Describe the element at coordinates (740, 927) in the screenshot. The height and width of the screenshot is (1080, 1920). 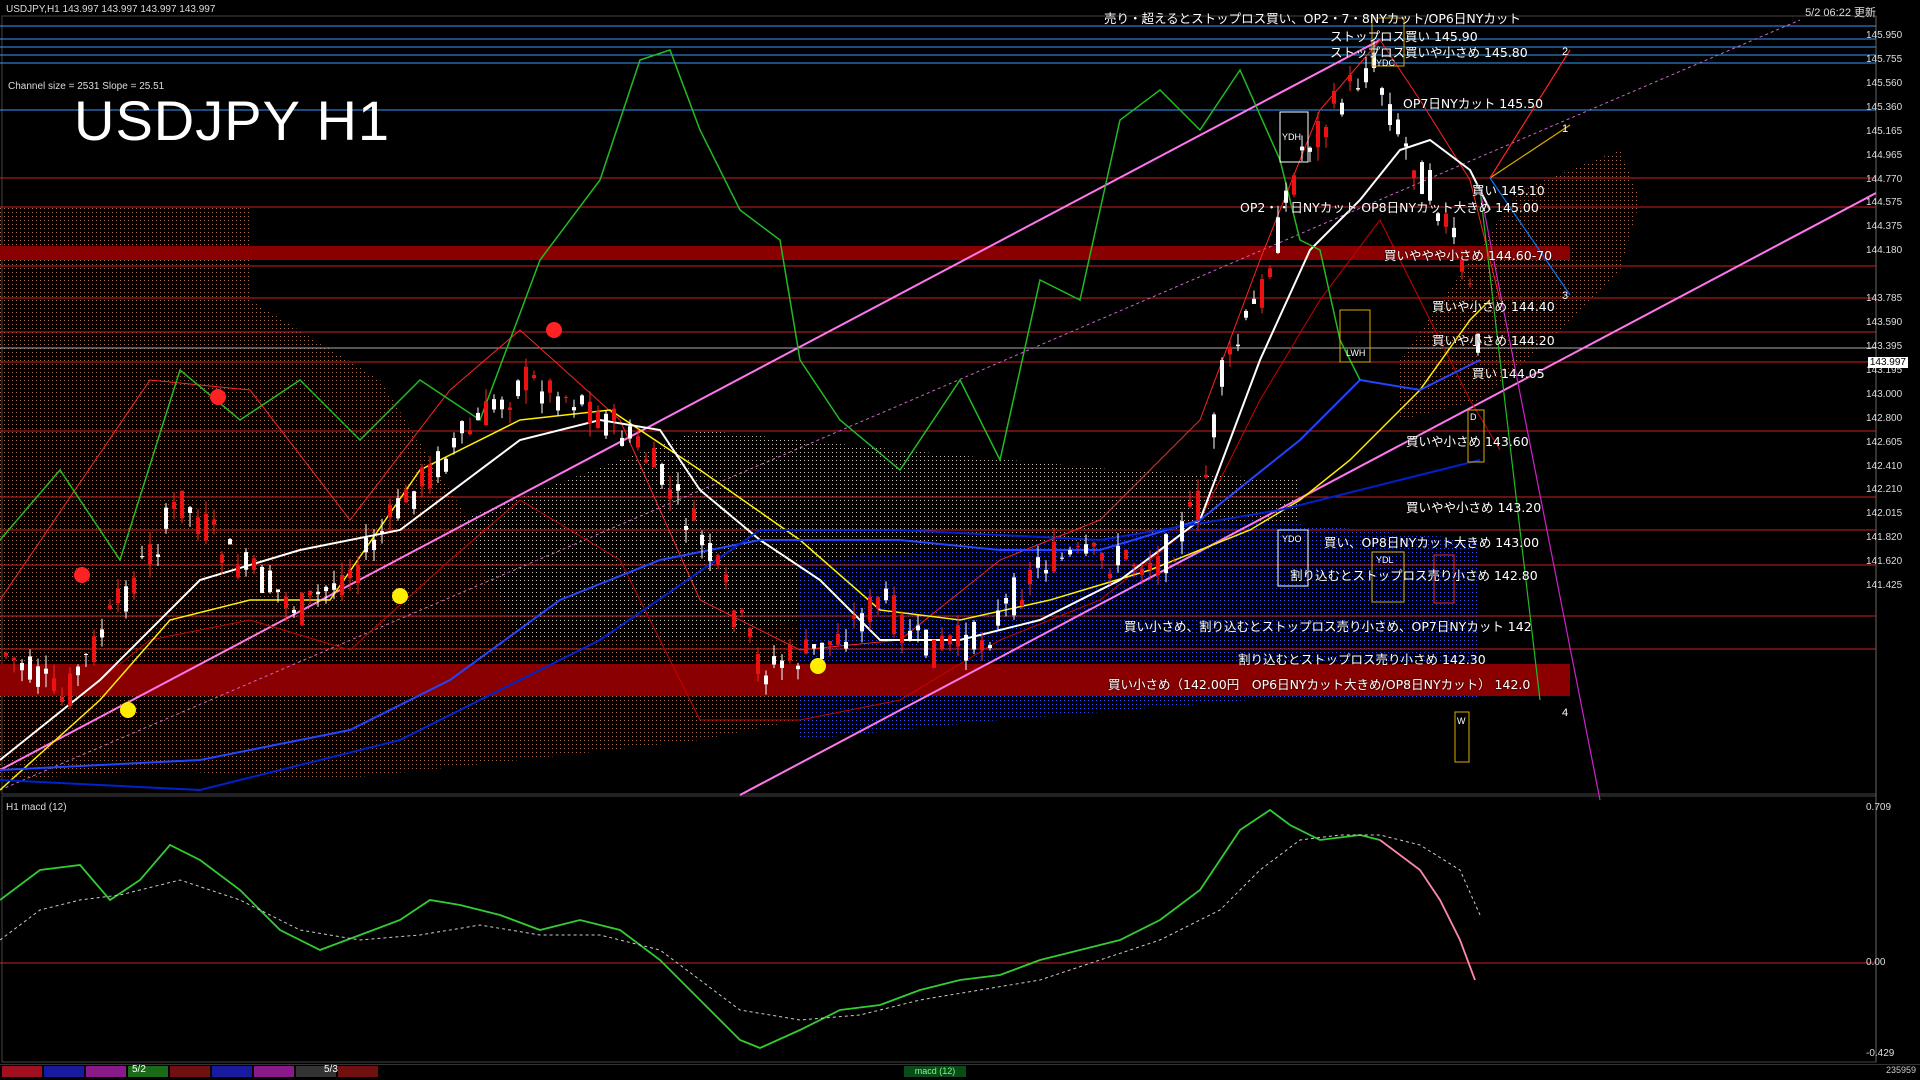
I see `macd-signal-line` at that location.